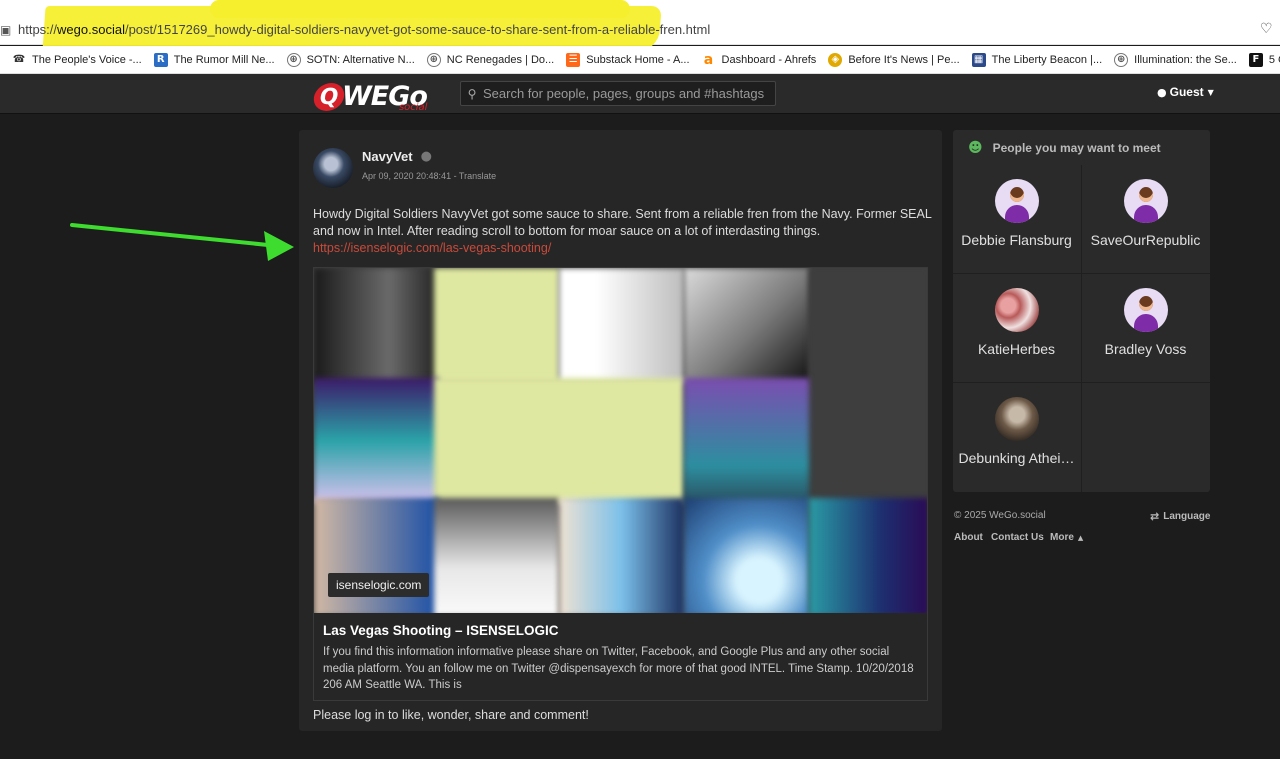 This screenshot has width=1280, height=759. Describe the element at coordinates (1145, 240) in the screenshot. I see `person-name: SaveOurRepublic` at that location.